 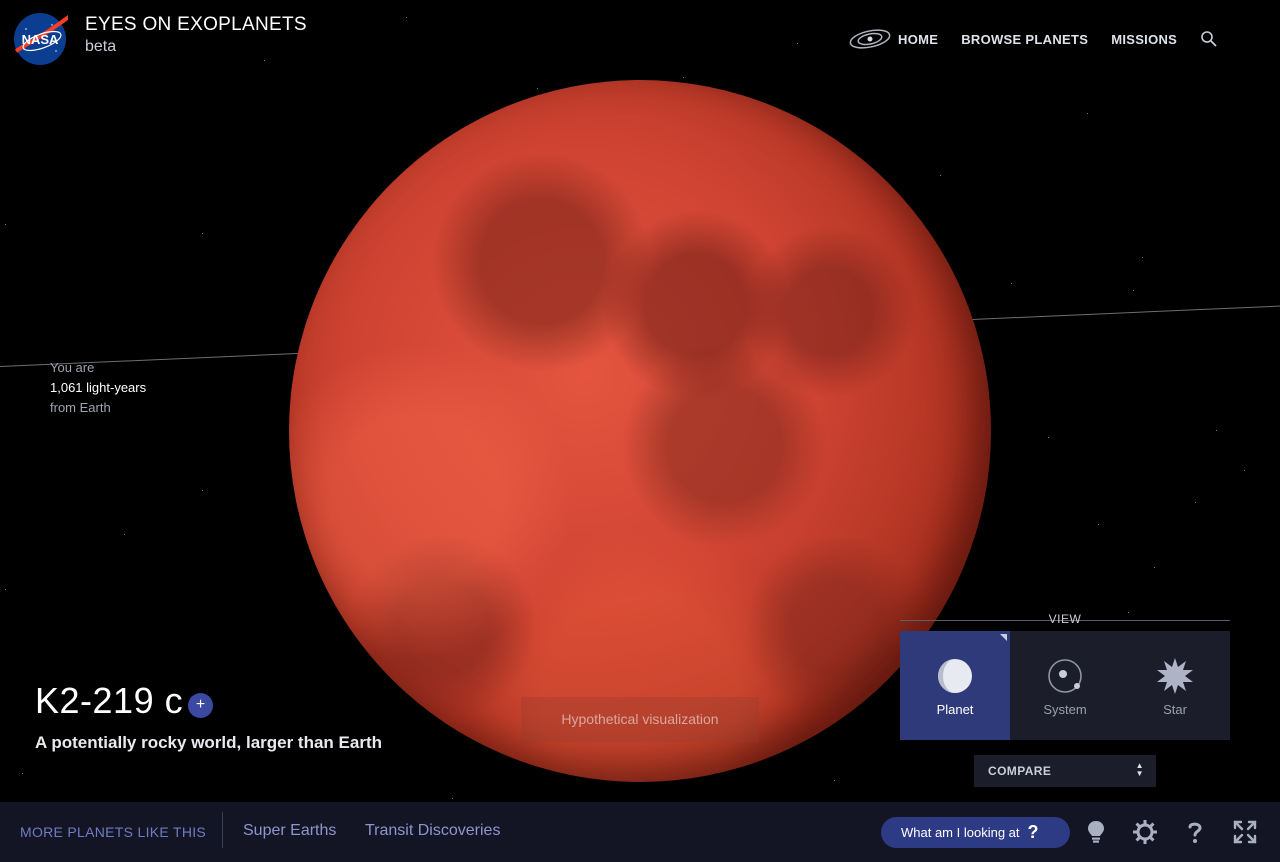 I want to click on distance-readout: You are 1,061 light-years from Earth, so click(x=98, y=388).